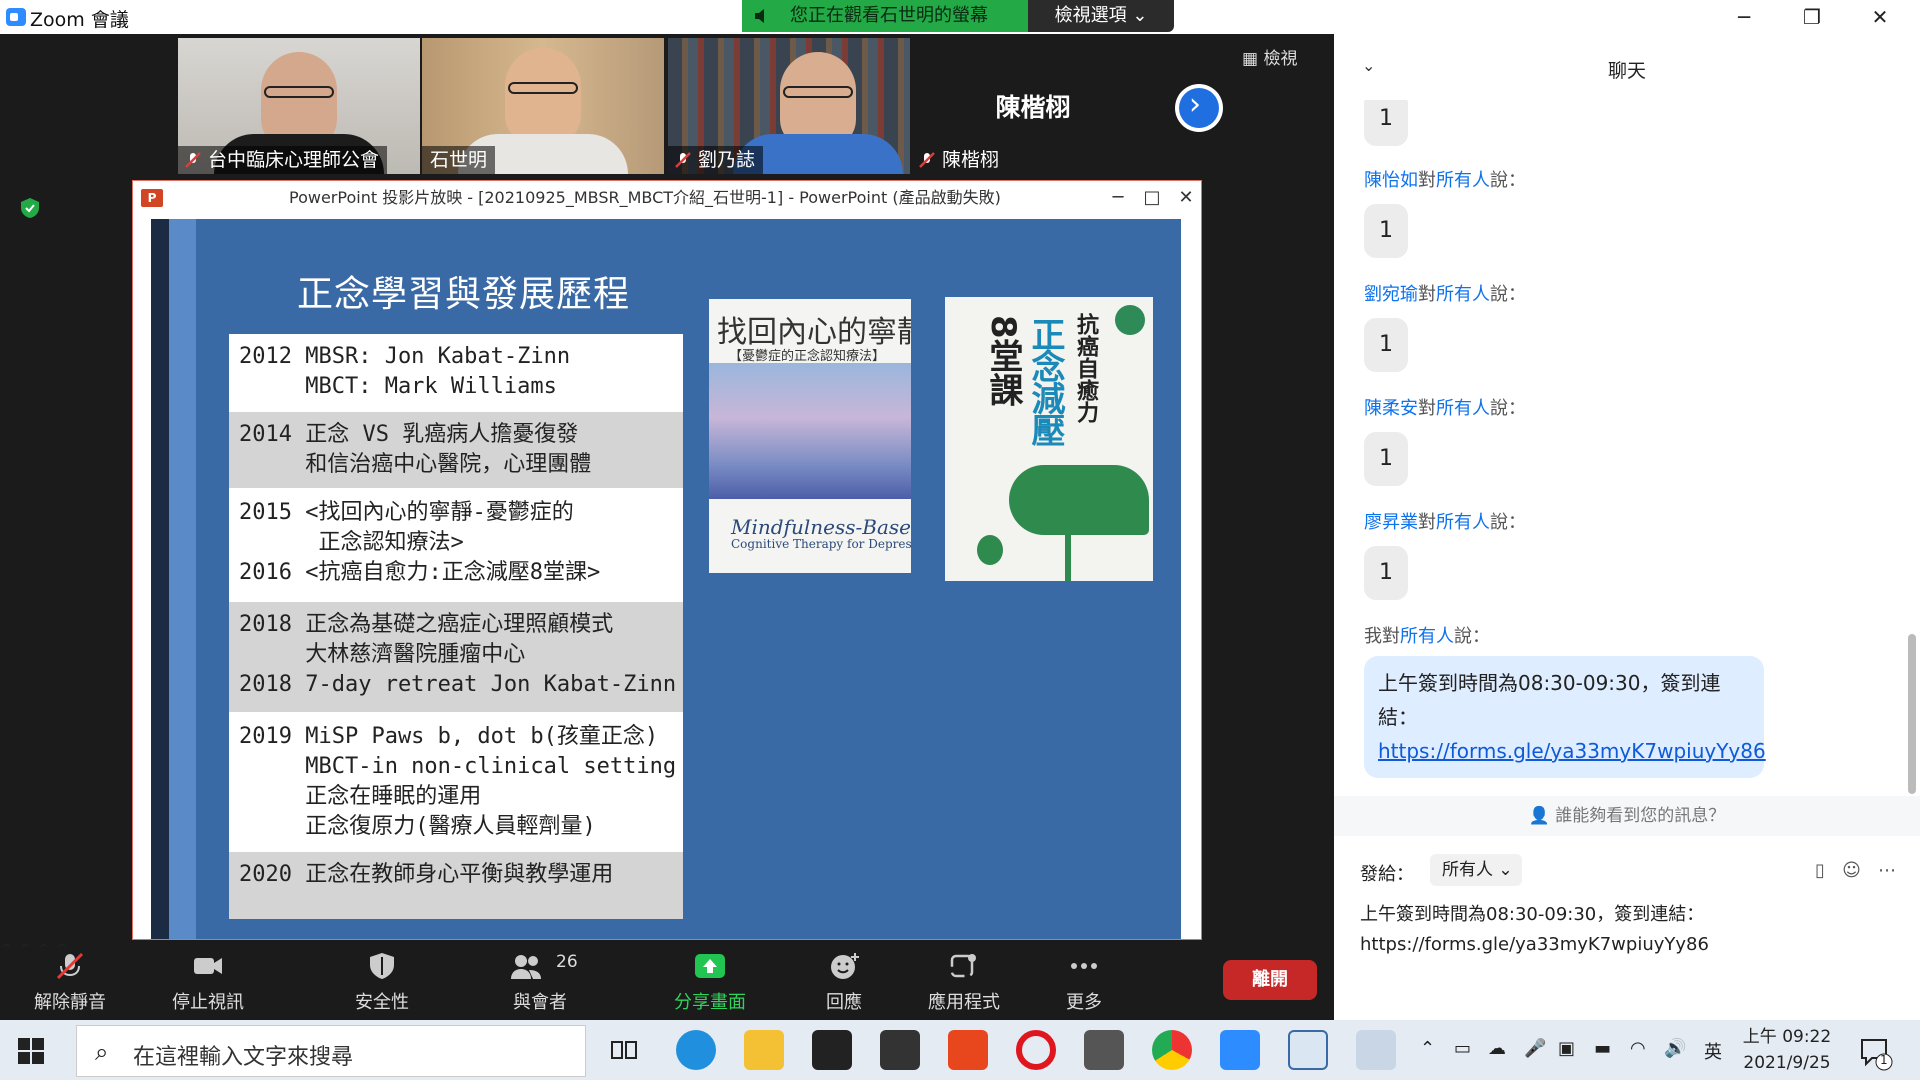 This screenshot has width=1920, height=1080. I want to click on task-view-icon, so click(624, 1050).